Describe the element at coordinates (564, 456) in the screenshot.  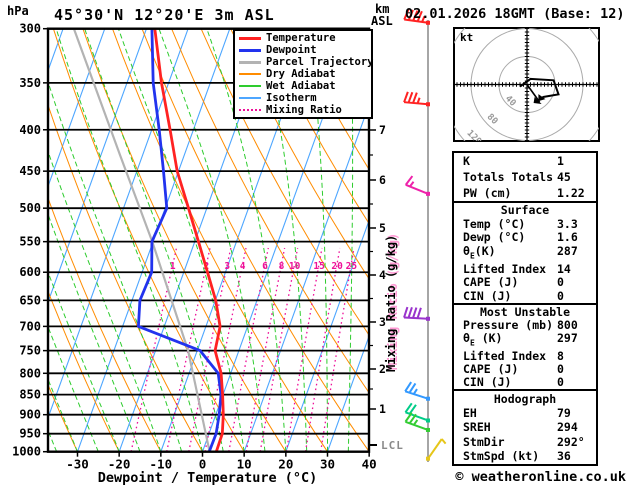
I see `table-row-value: 36` at that location.